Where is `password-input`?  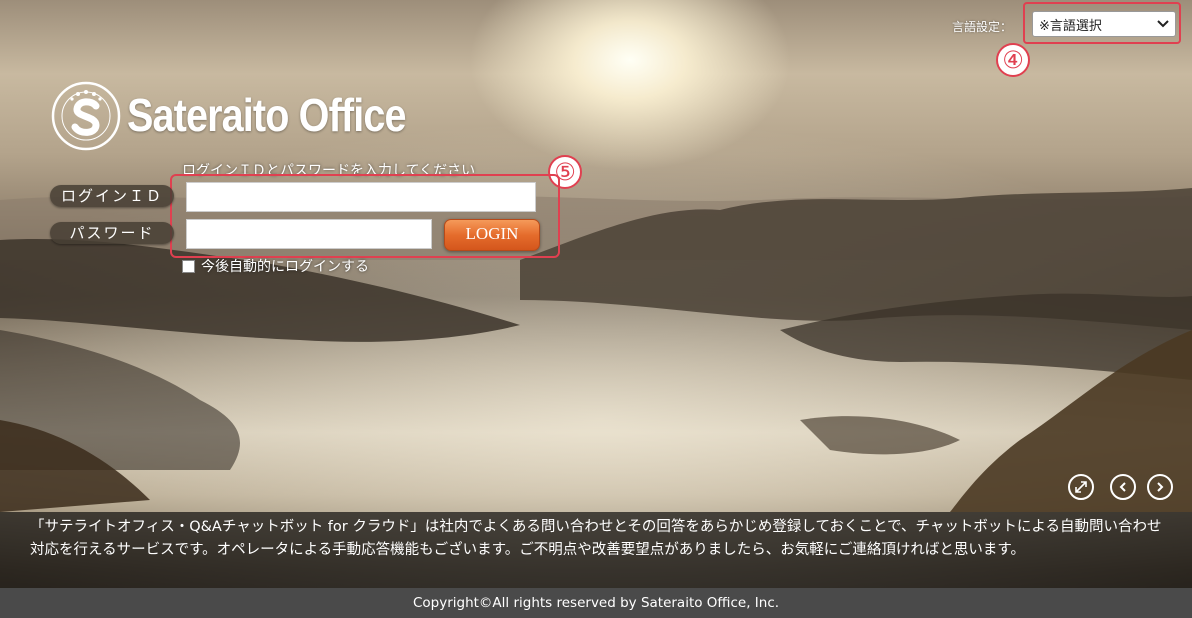 password-input is located at coordinates (309, 234).